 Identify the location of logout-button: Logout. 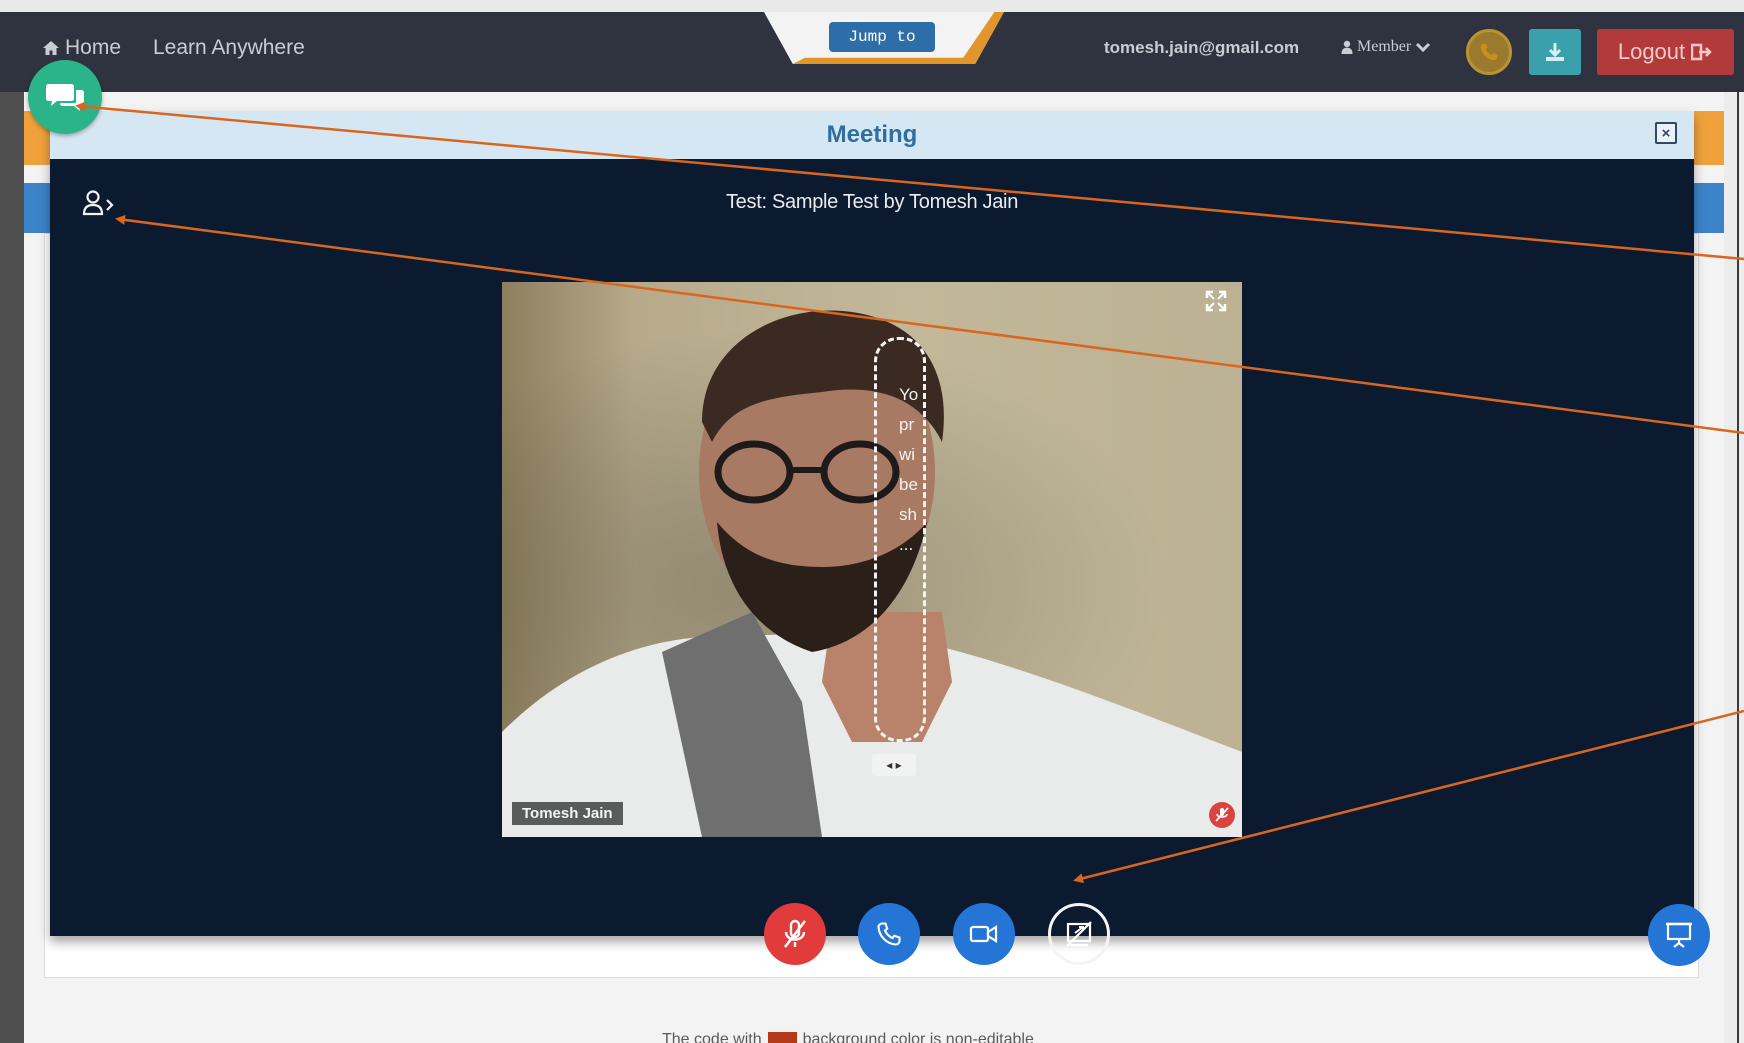
(1665, 52).